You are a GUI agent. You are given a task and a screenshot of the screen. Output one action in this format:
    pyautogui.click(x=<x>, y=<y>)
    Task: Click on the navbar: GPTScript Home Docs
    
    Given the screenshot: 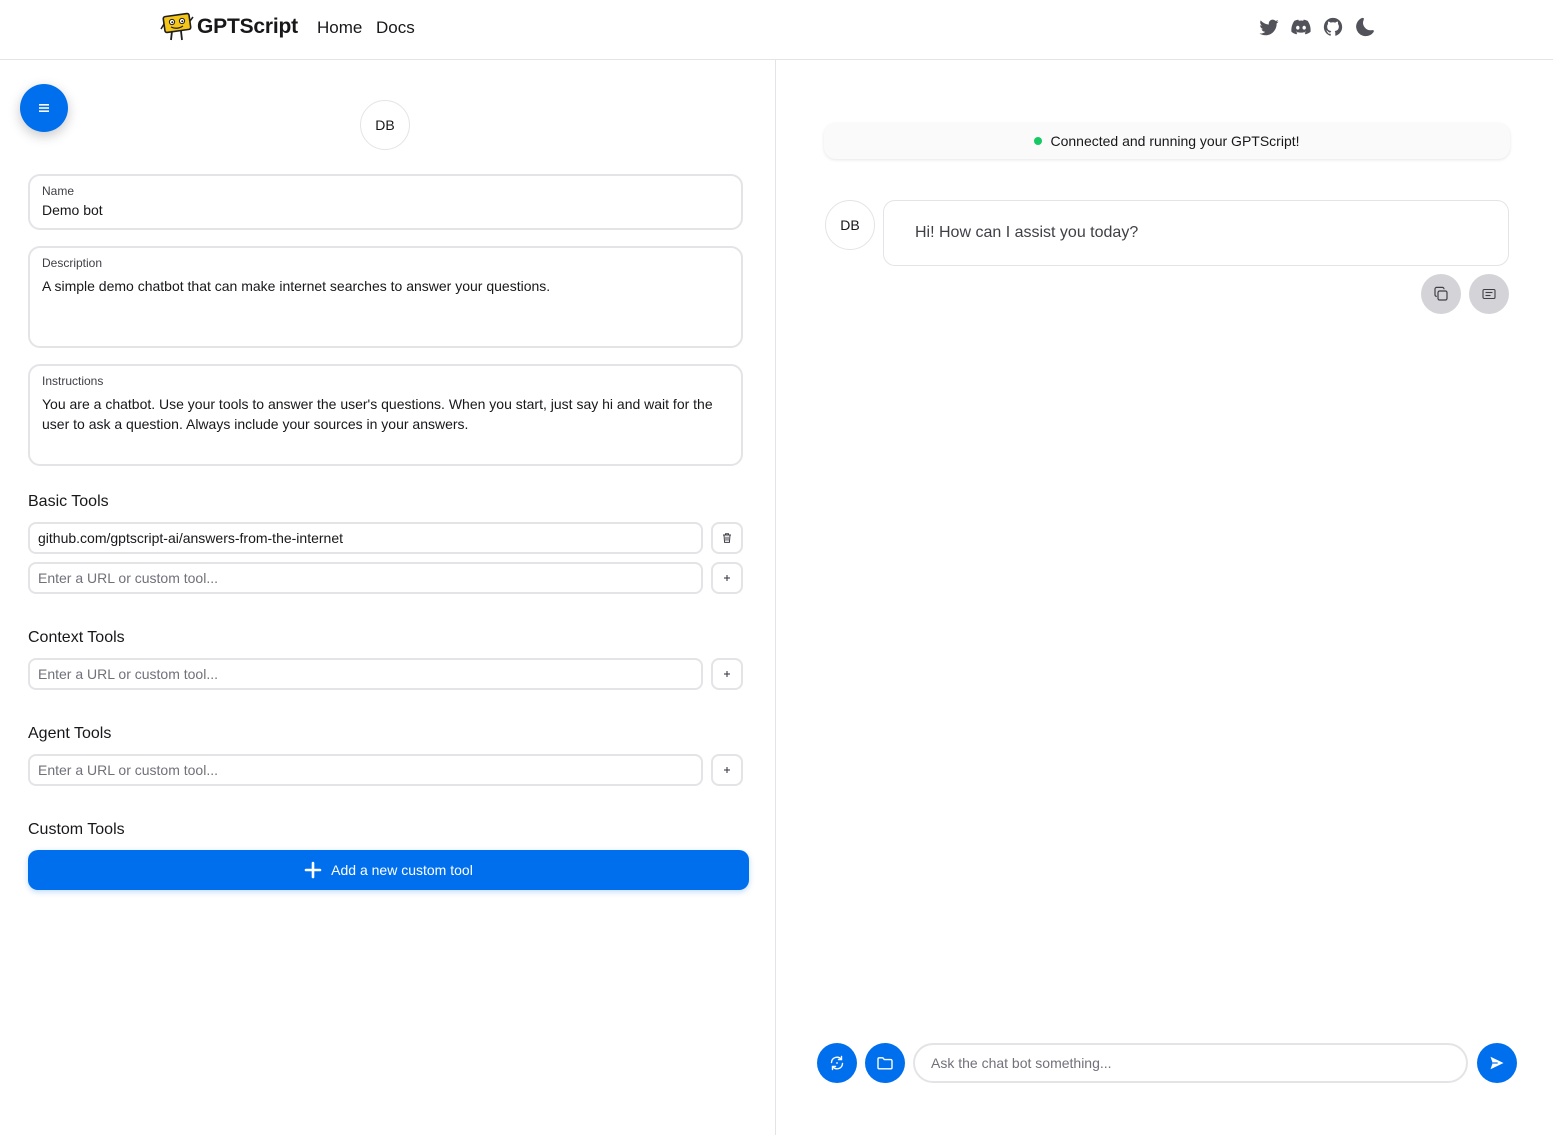 What is the action you would take?
    pyautogui.click(x=776, y=30)
    